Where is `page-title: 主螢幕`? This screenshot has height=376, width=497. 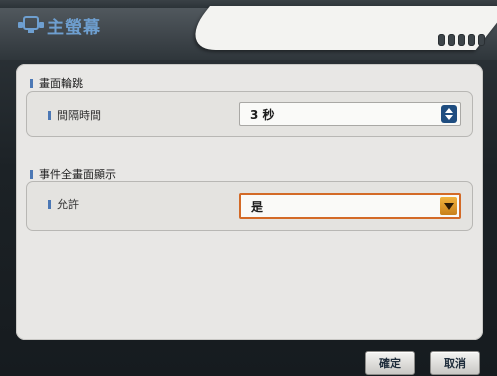
page-title: 主螢幕 is located at coordinates (74, 28).